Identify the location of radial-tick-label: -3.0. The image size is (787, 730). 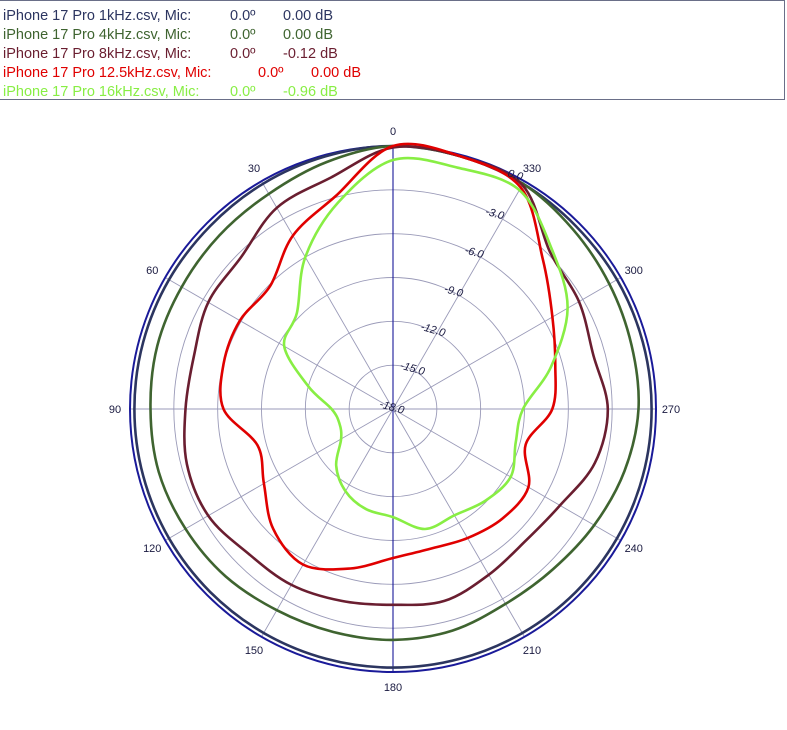
(495, 214).